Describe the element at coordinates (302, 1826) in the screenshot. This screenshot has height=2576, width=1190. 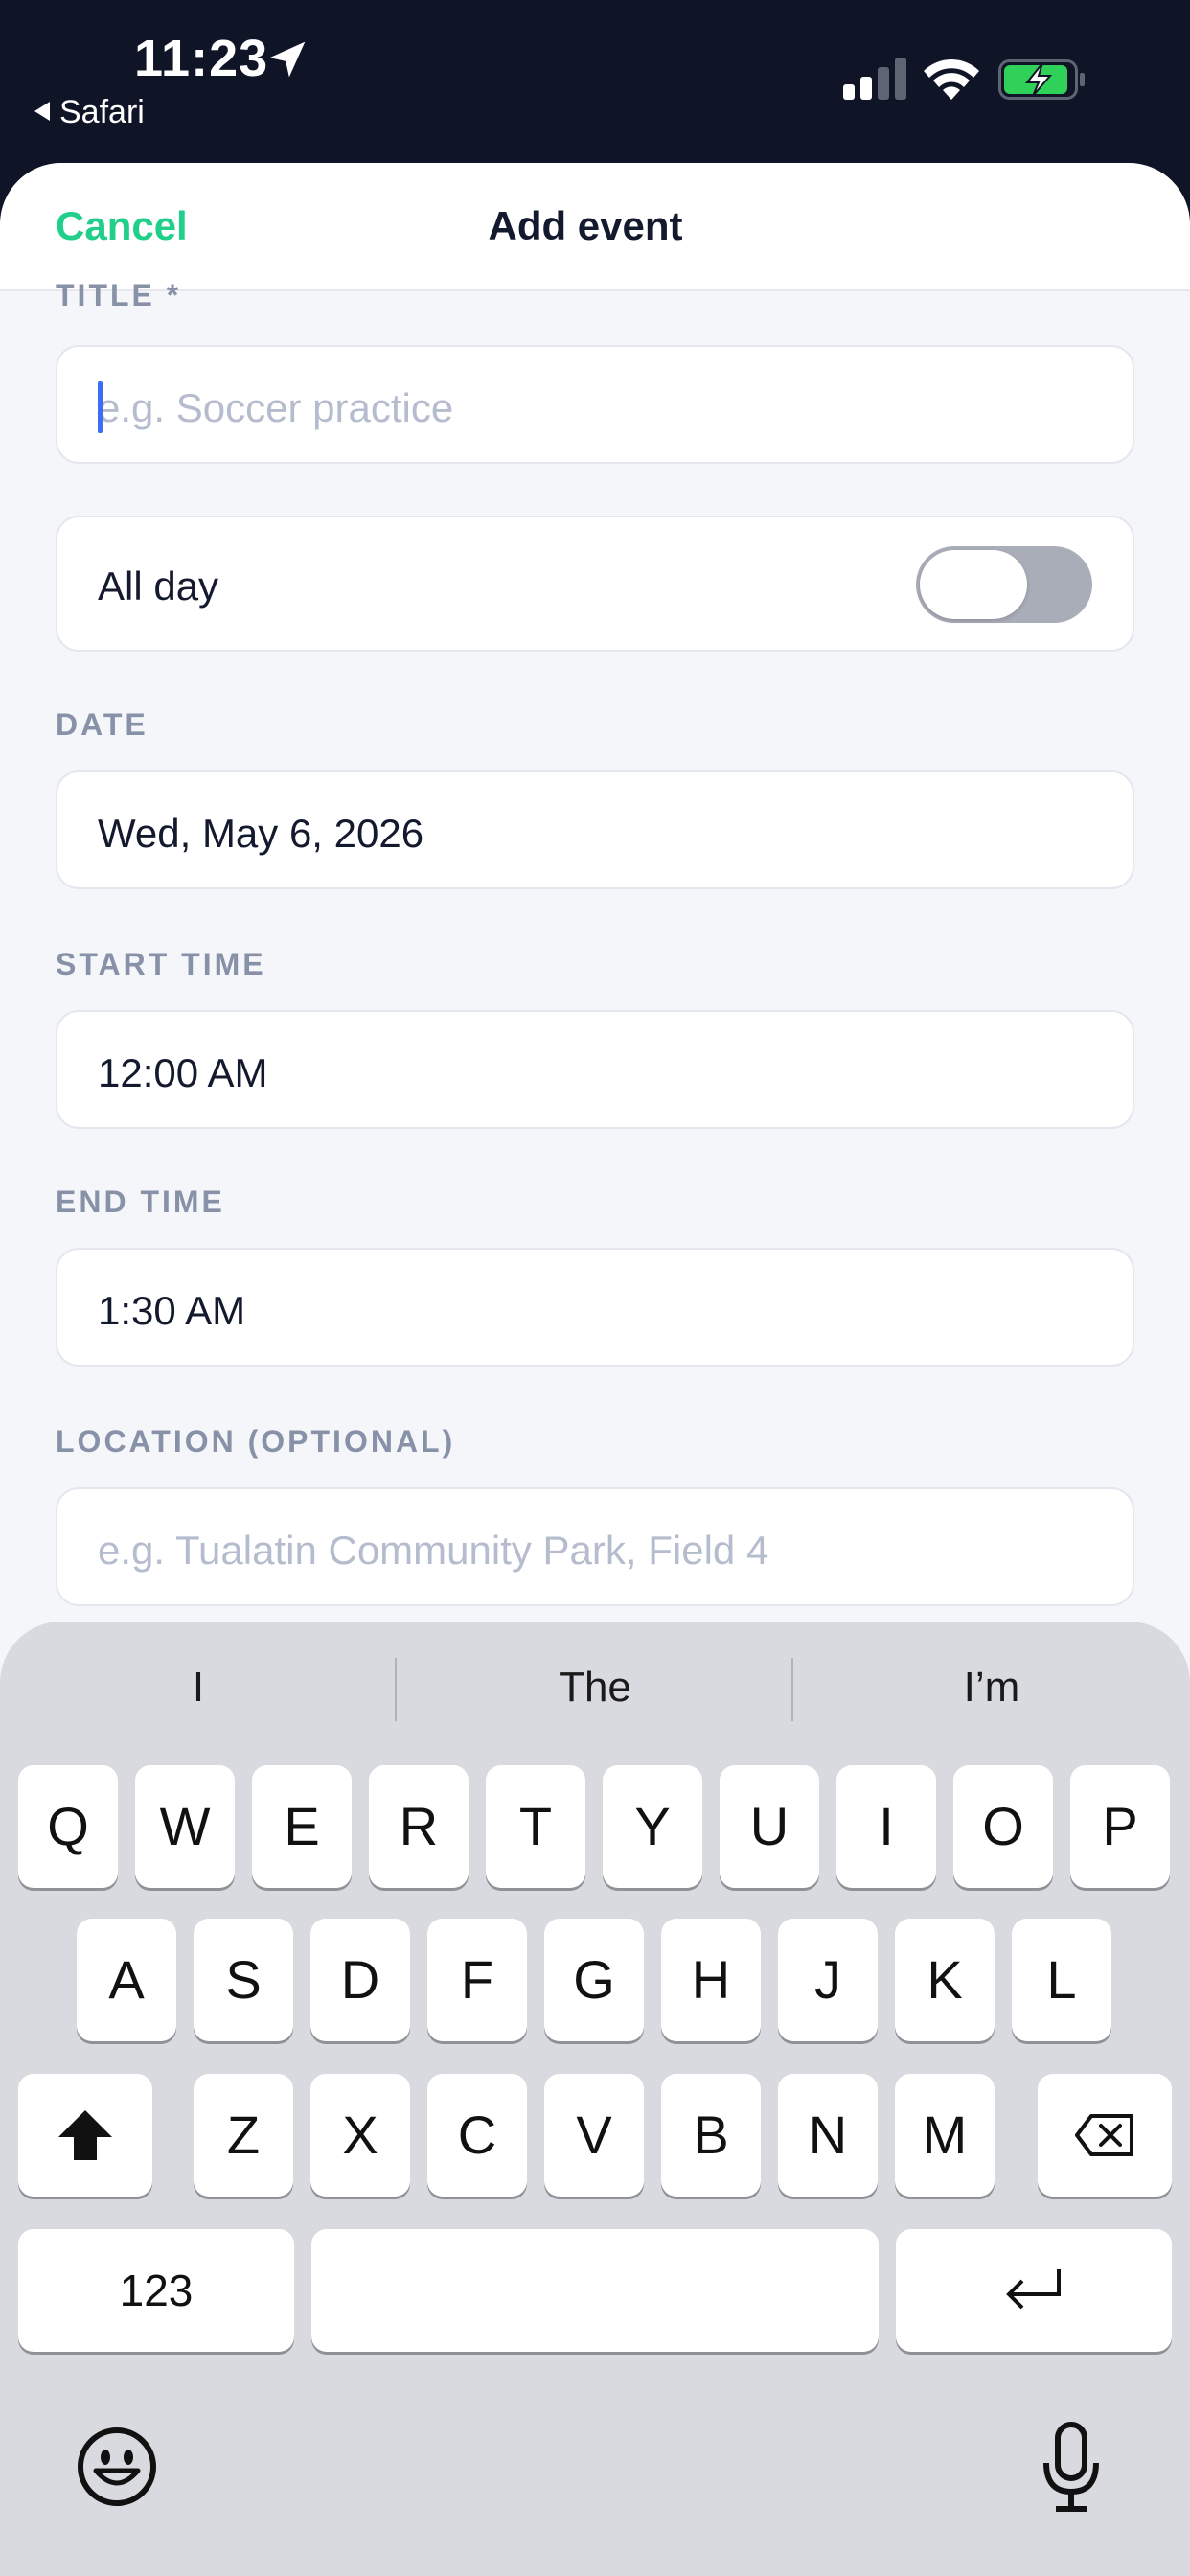
I see `key-e: E` at that location.